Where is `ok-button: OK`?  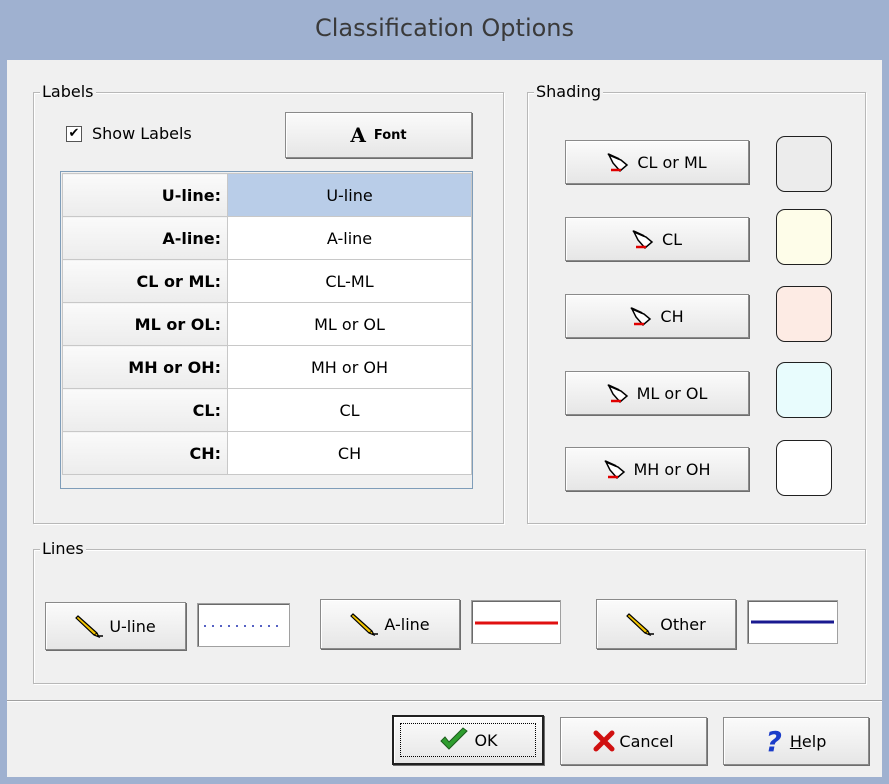
ok-button: OK is located at coordinates (468, 740).